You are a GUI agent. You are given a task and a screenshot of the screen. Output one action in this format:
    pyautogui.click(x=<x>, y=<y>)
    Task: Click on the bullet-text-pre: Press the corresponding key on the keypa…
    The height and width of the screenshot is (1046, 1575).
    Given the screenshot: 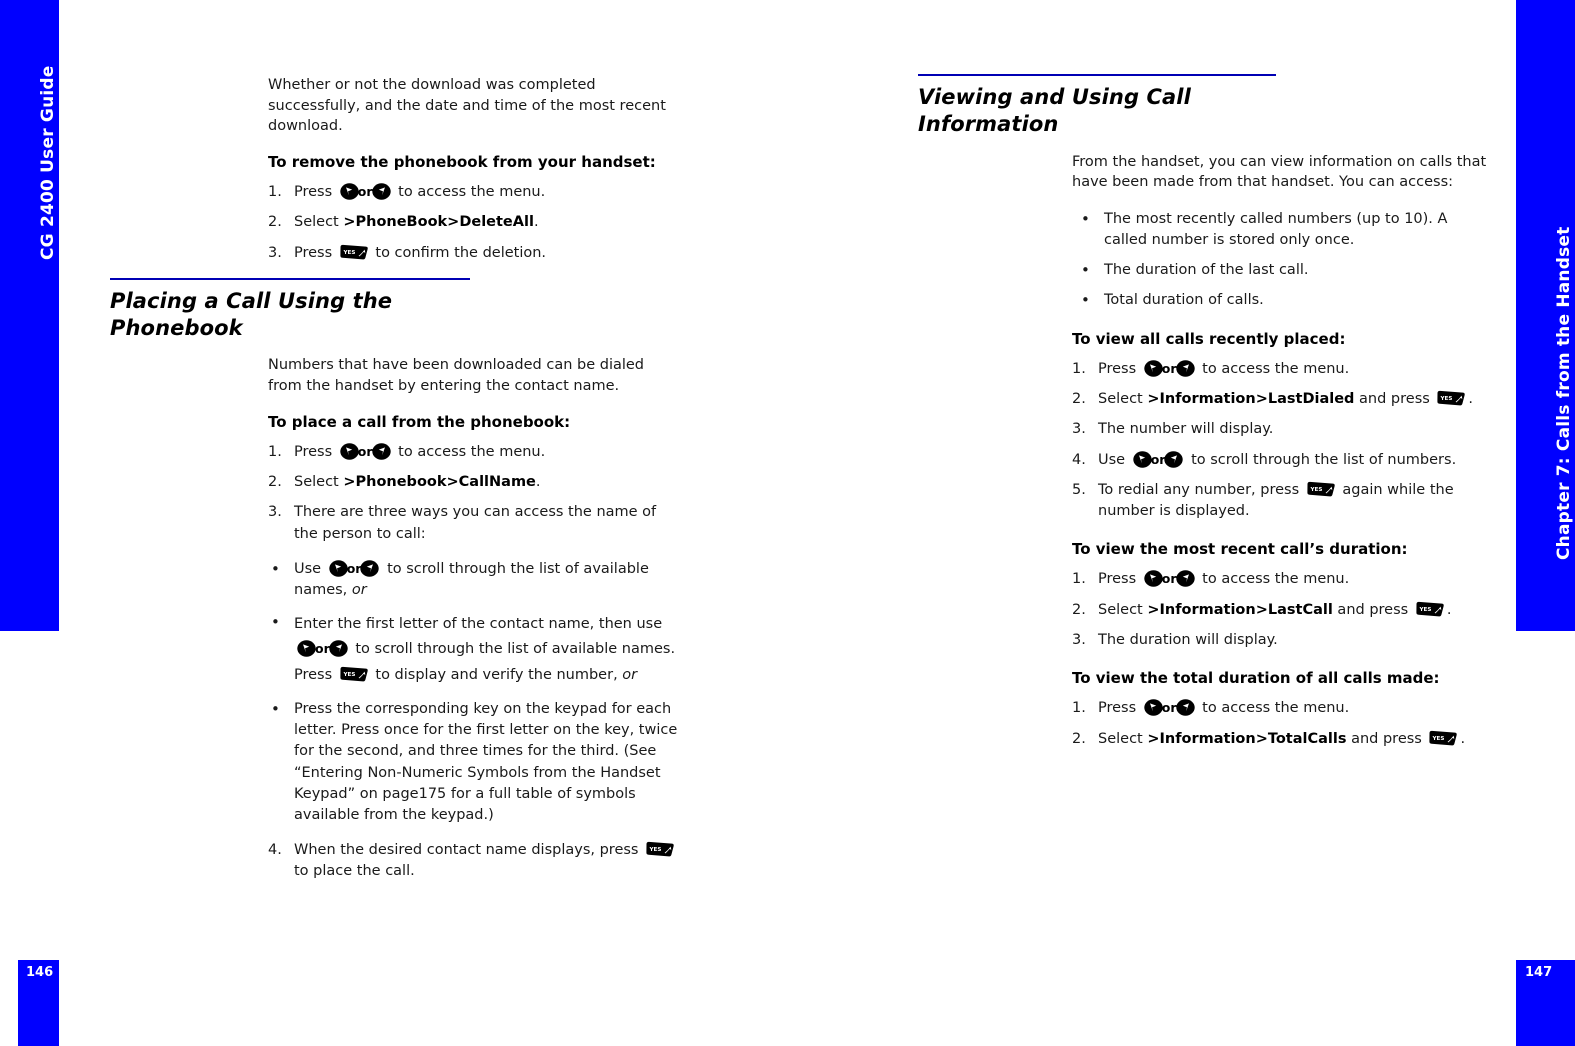 What is the action you would take?
    pyautogui.click(x=486, y=762)
    